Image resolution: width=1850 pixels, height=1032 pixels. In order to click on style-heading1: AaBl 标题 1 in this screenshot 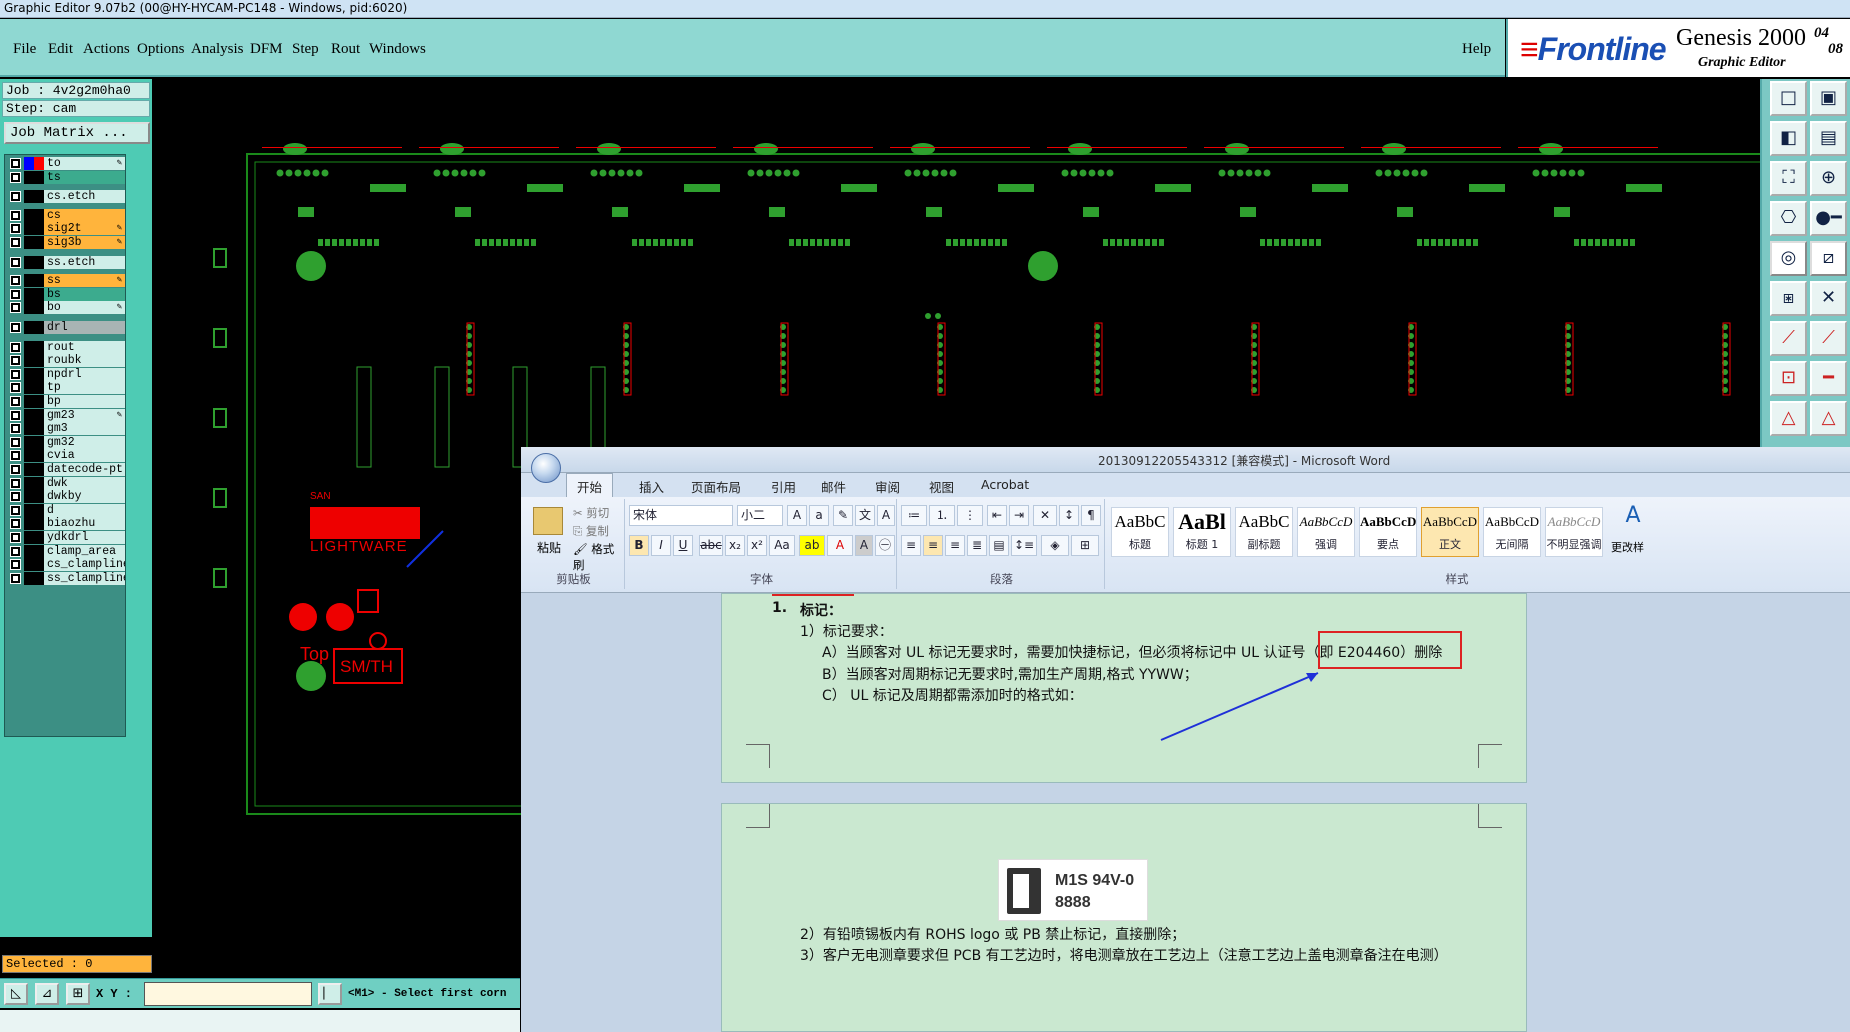, I will do `click(1202, 532)`.